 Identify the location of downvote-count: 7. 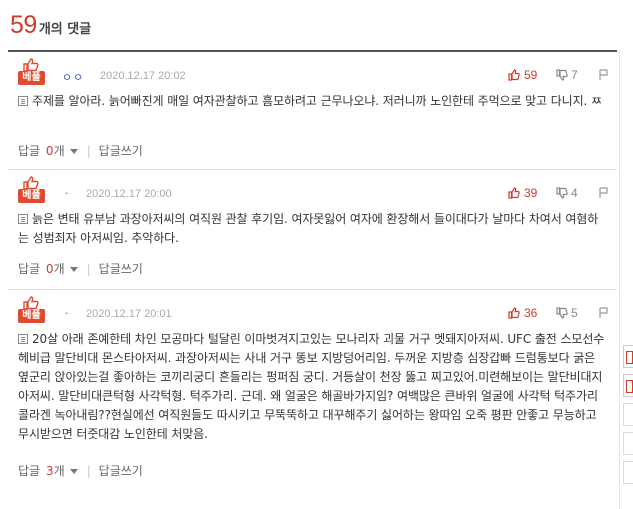
(574, 75).